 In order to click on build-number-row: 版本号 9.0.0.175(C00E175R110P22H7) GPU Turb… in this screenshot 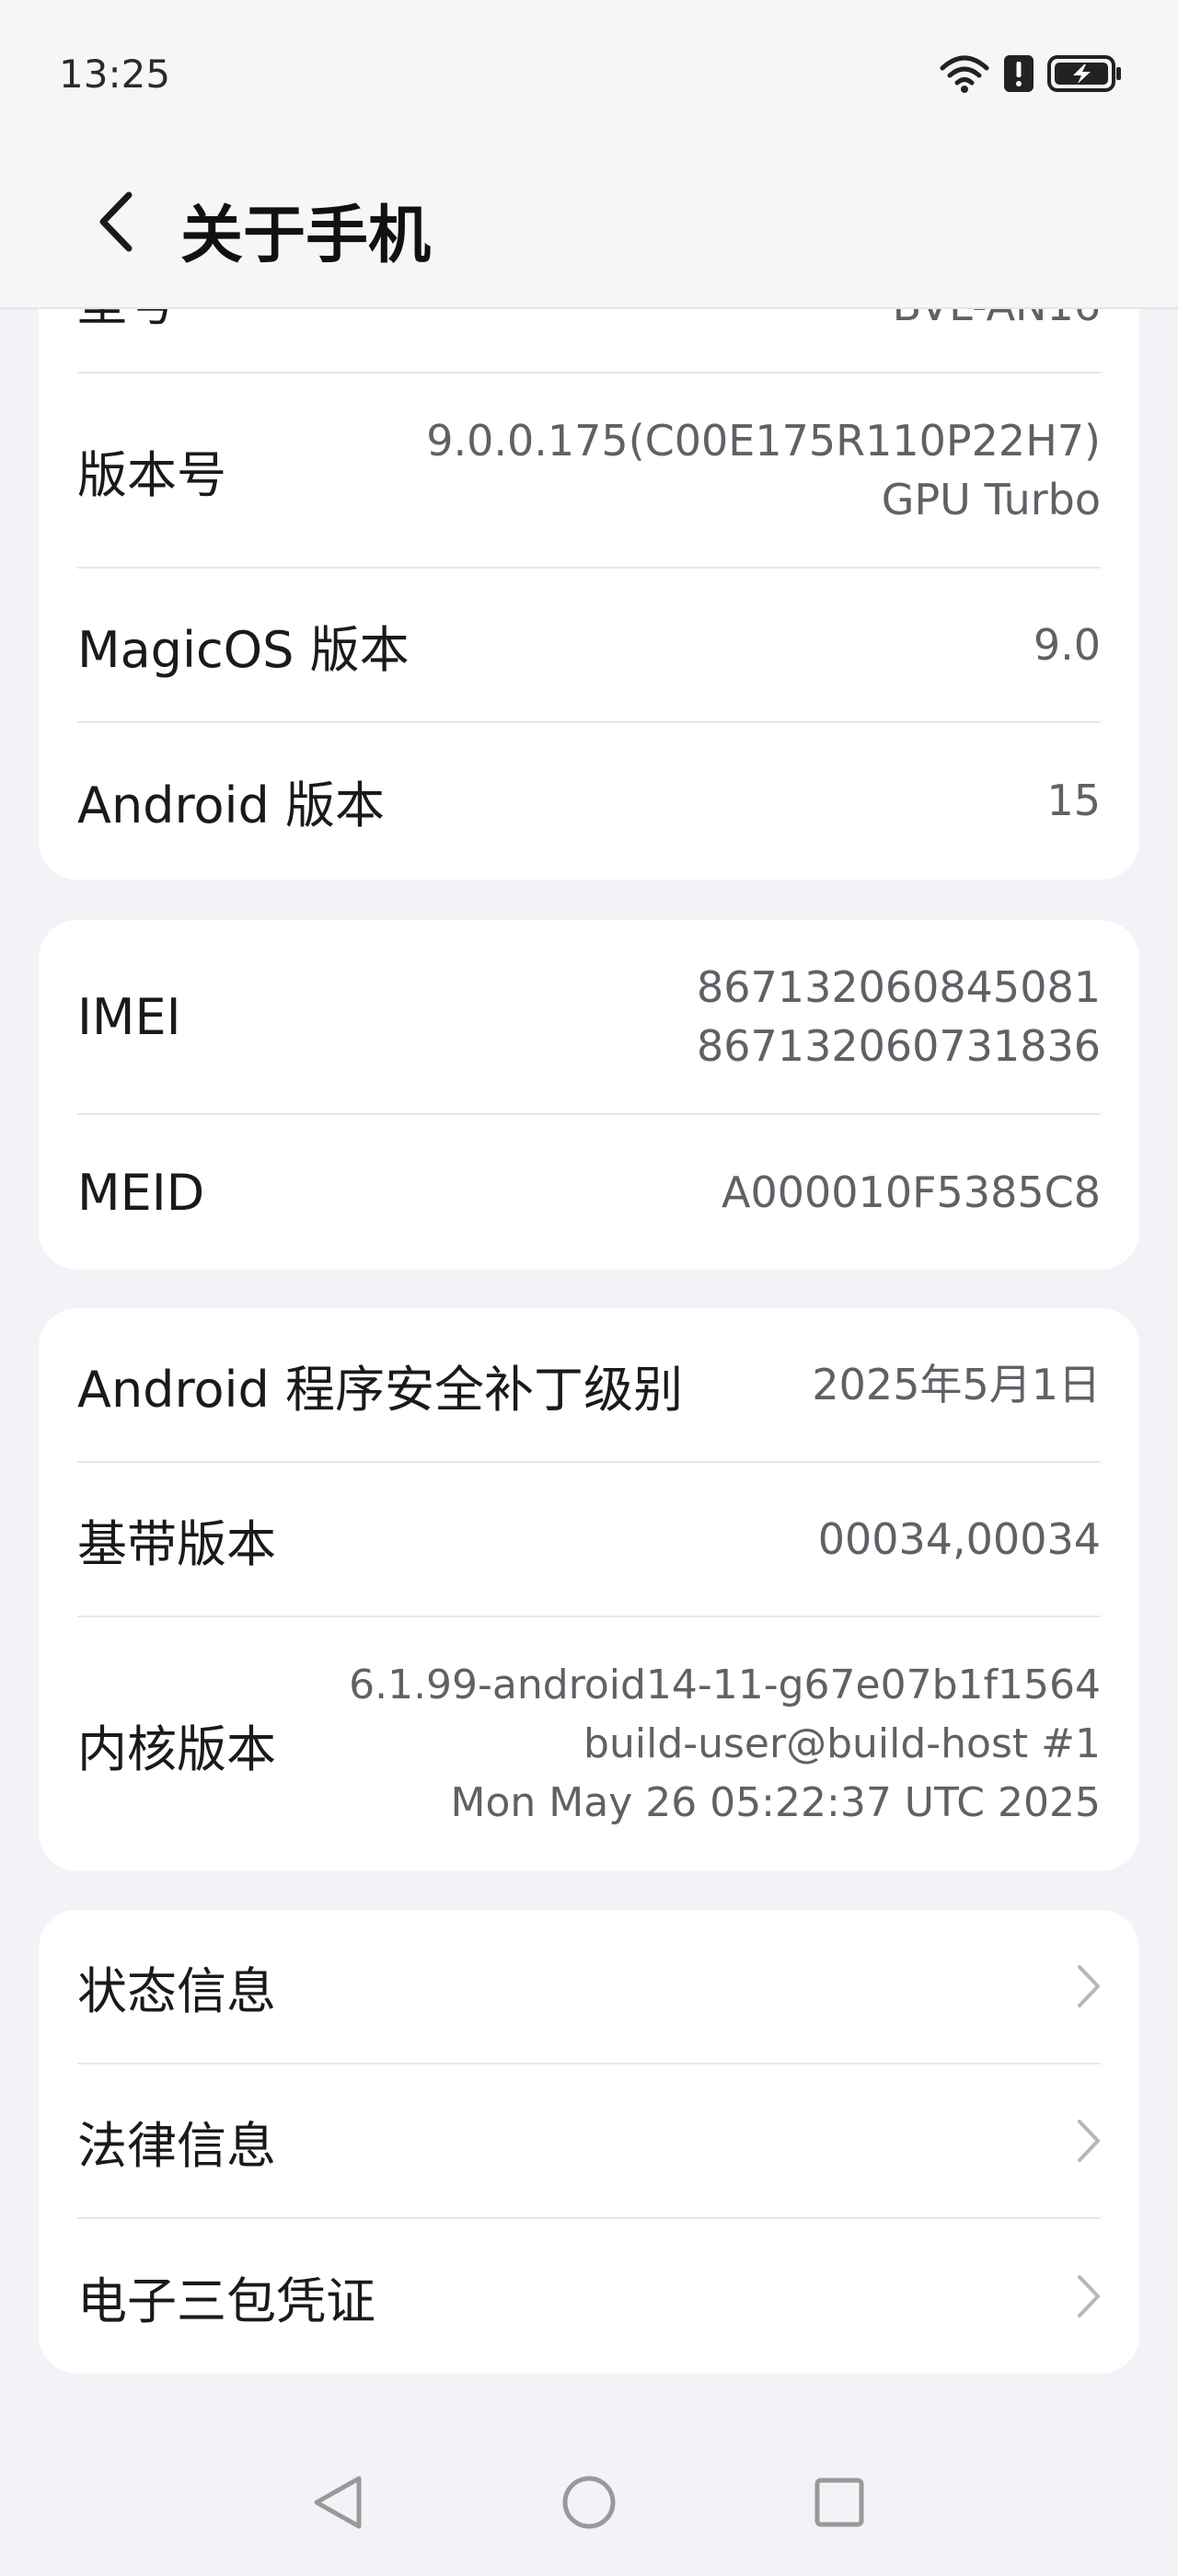, I will do `click(589, 471)`.